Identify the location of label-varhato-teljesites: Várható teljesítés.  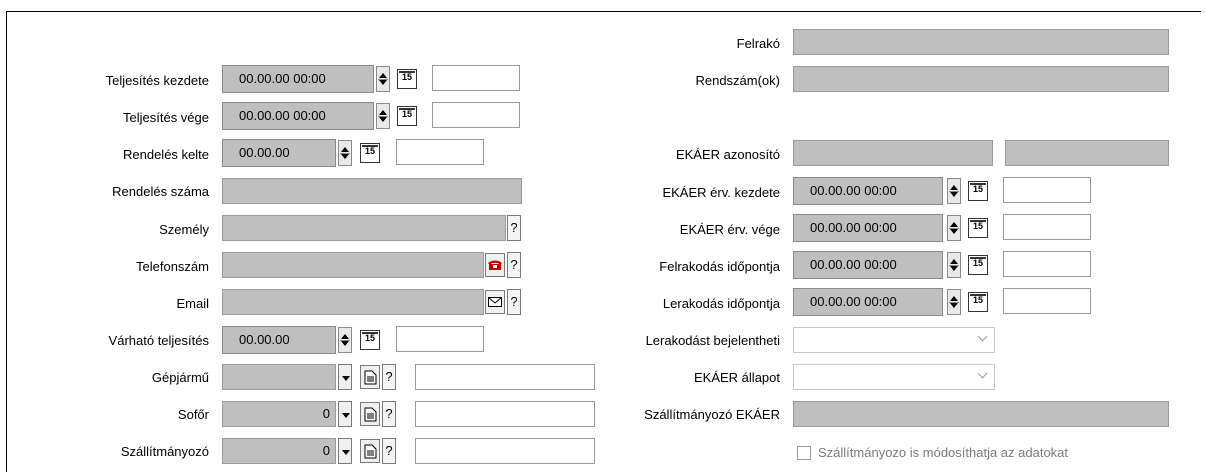
(158, 340).